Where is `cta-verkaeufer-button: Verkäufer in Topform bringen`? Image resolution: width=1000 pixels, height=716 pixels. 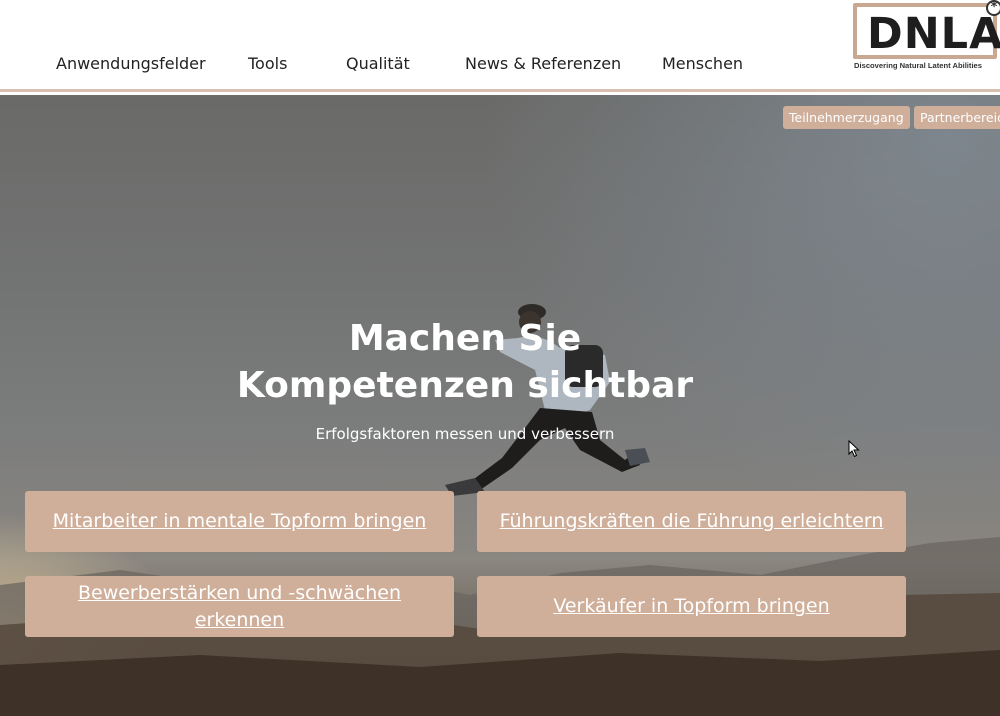
cta-verkaeufer-button: Verkäufer in Topform bringen is located at coordinates (691, 606).